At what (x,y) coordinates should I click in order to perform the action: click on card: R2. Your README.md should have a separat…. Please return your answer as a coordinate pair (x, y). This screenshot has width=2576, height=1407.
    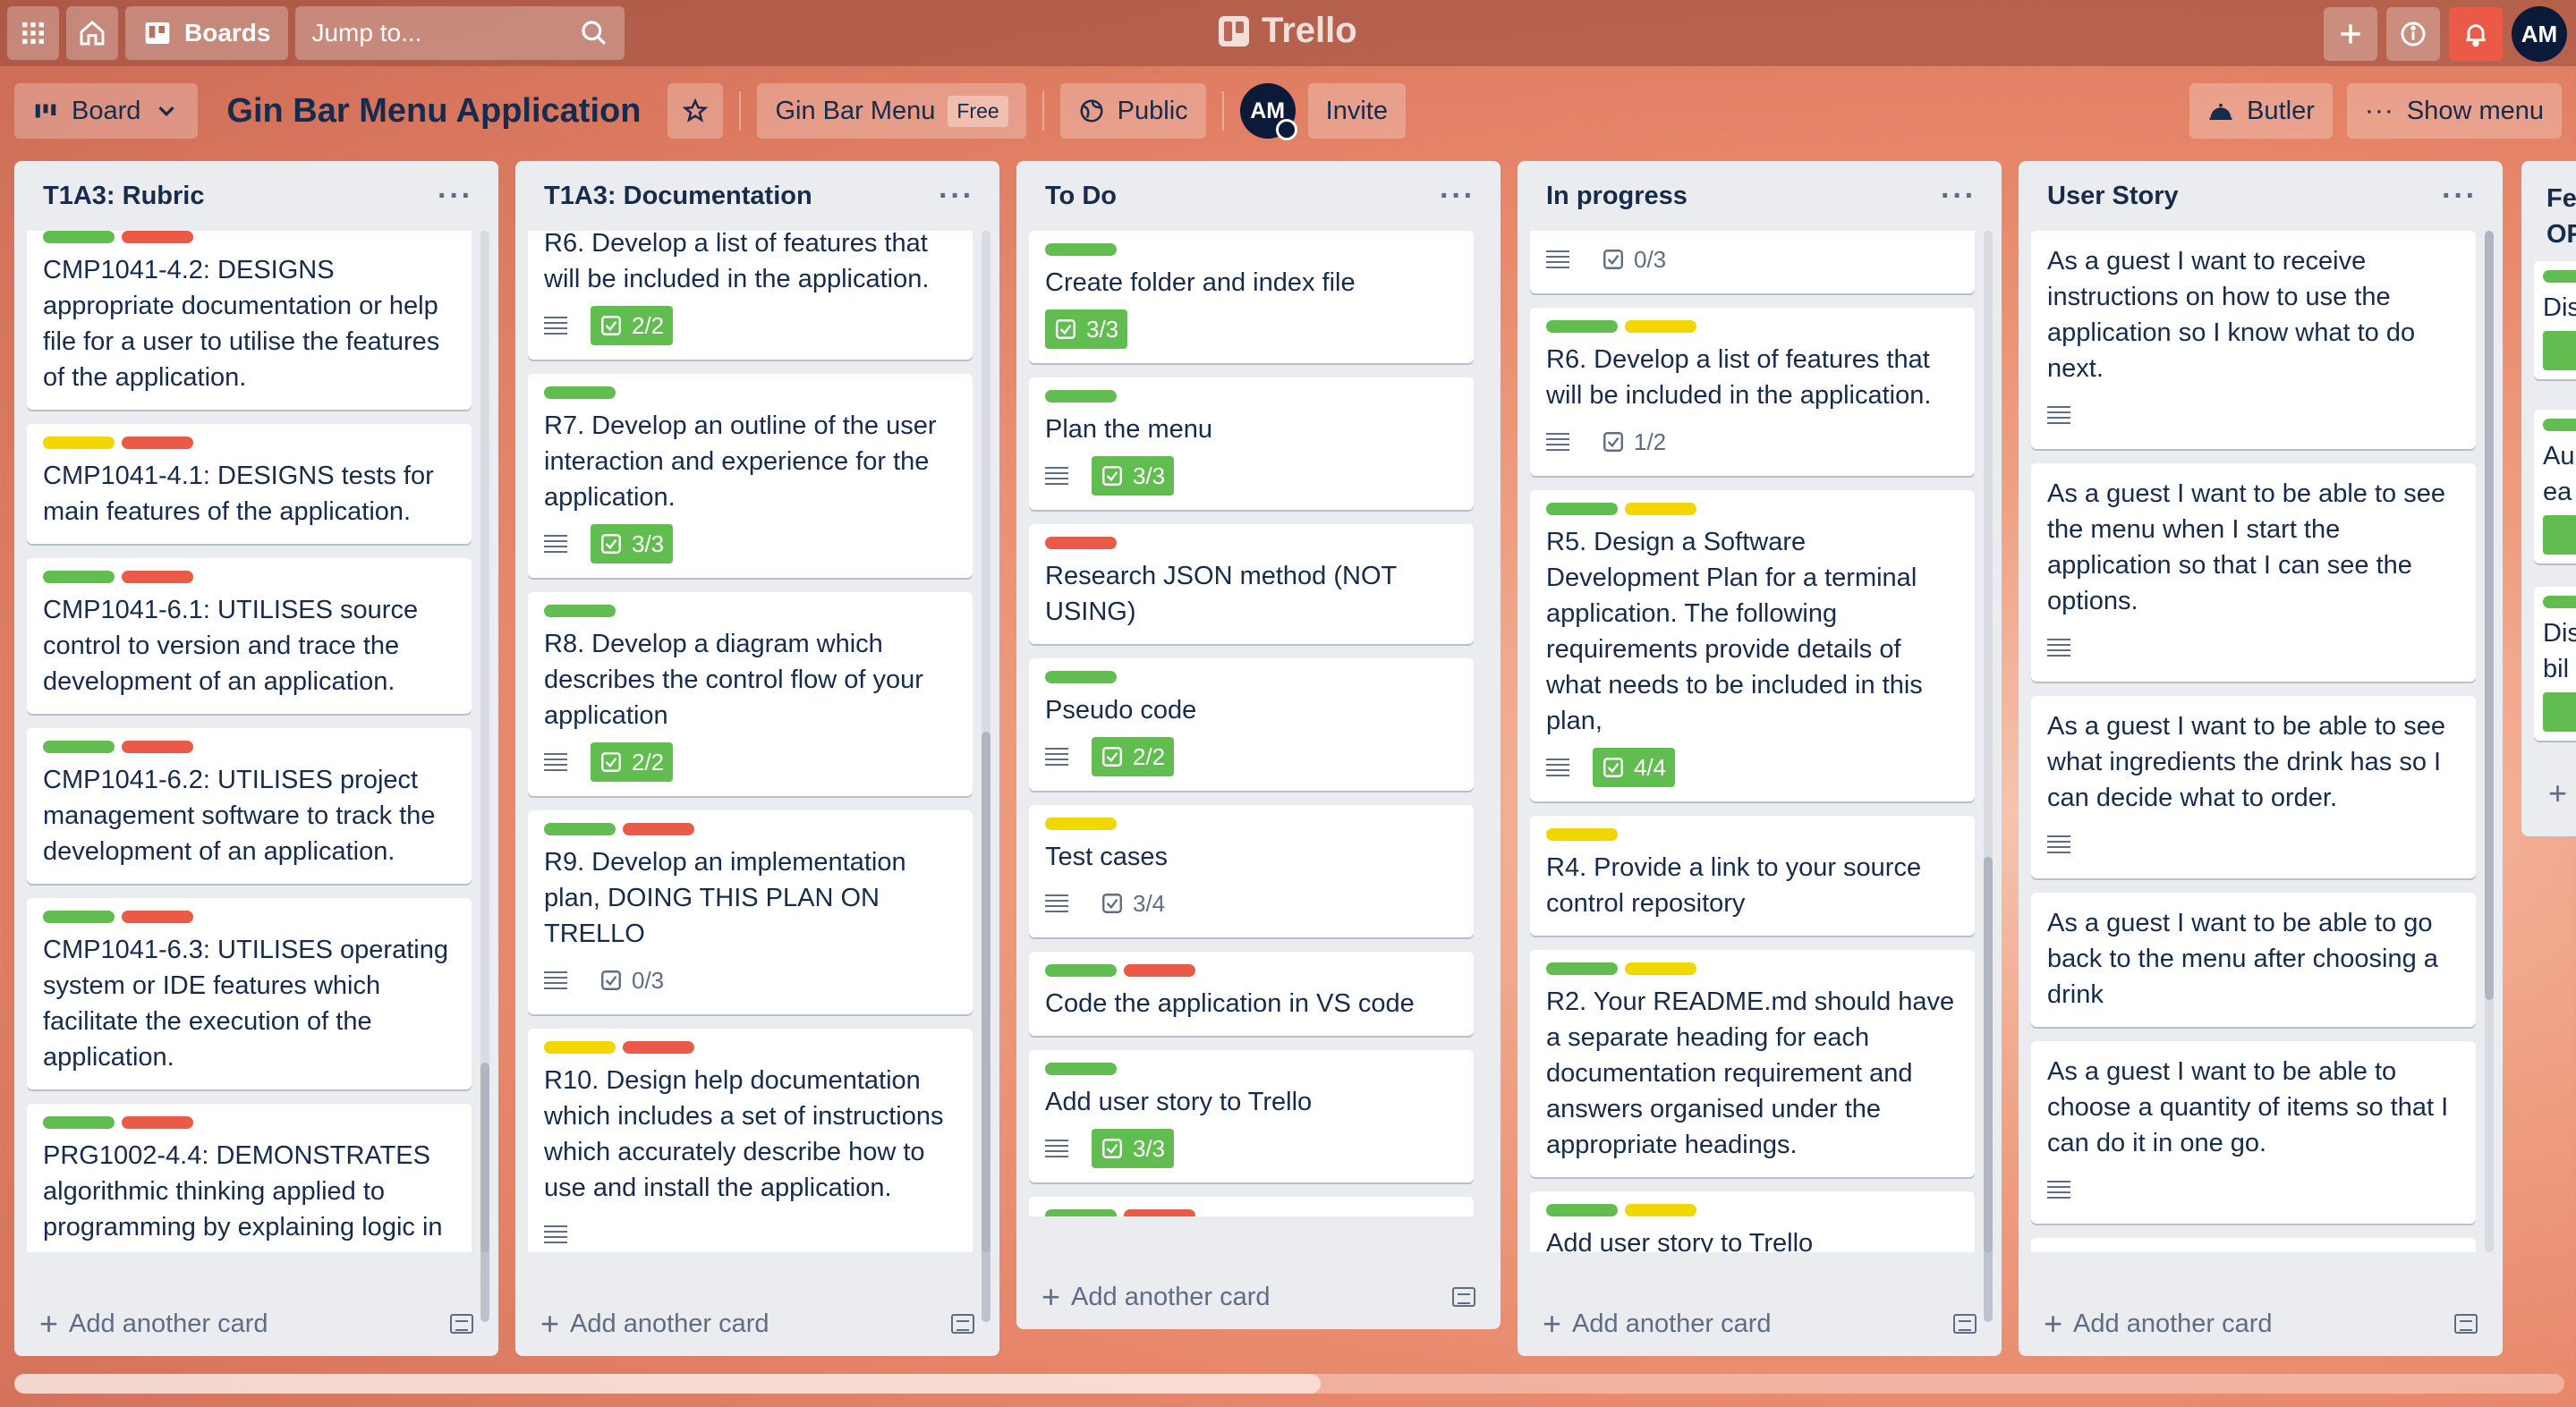
    Looking at the image, I should click on (1752, 1063).